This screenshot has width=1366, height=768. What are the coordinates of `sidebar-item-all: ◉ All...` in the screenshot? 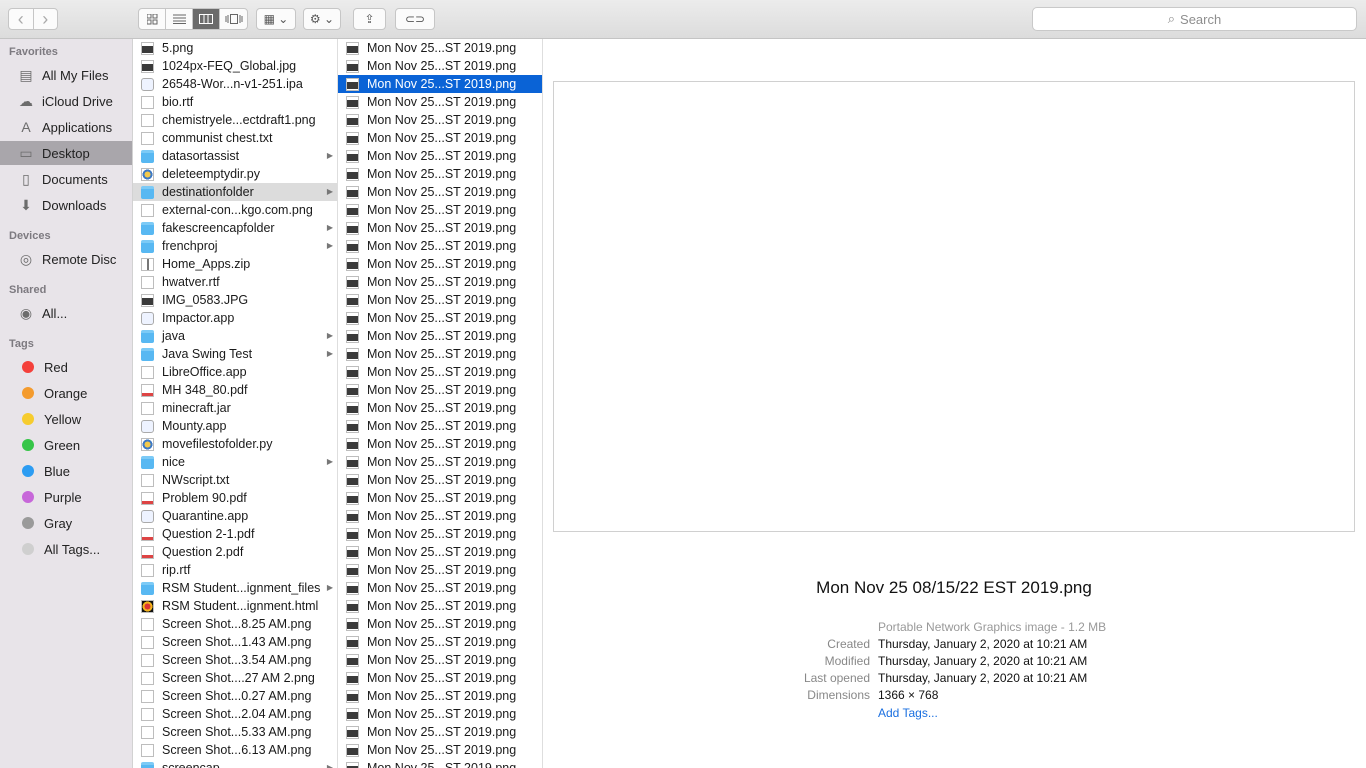 It's located at (66, 313).